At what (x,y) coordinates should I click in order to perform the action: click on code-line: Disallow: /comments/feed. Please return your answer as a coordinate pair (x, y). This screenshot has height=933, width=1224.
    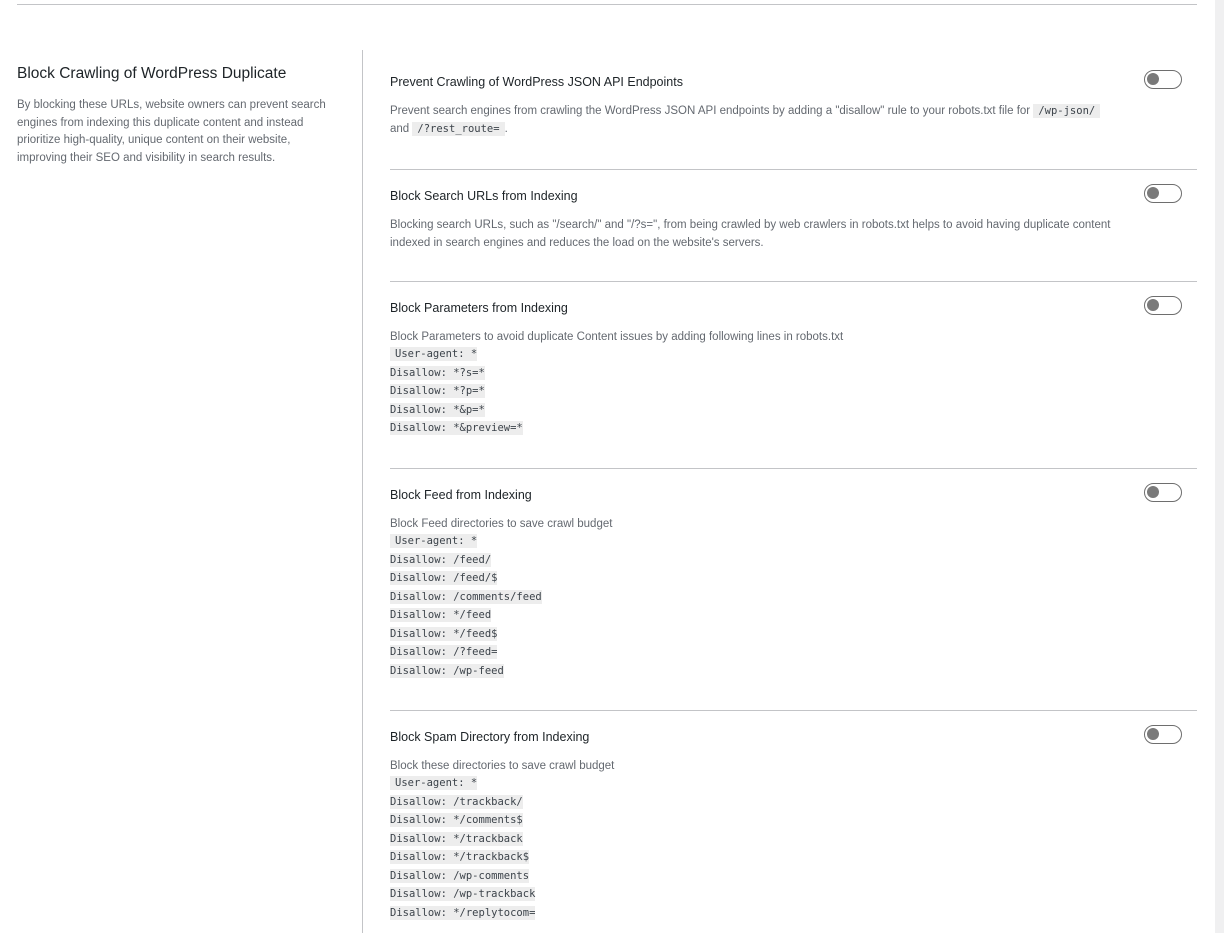
    Looking at the image, I should click on (466, 596).